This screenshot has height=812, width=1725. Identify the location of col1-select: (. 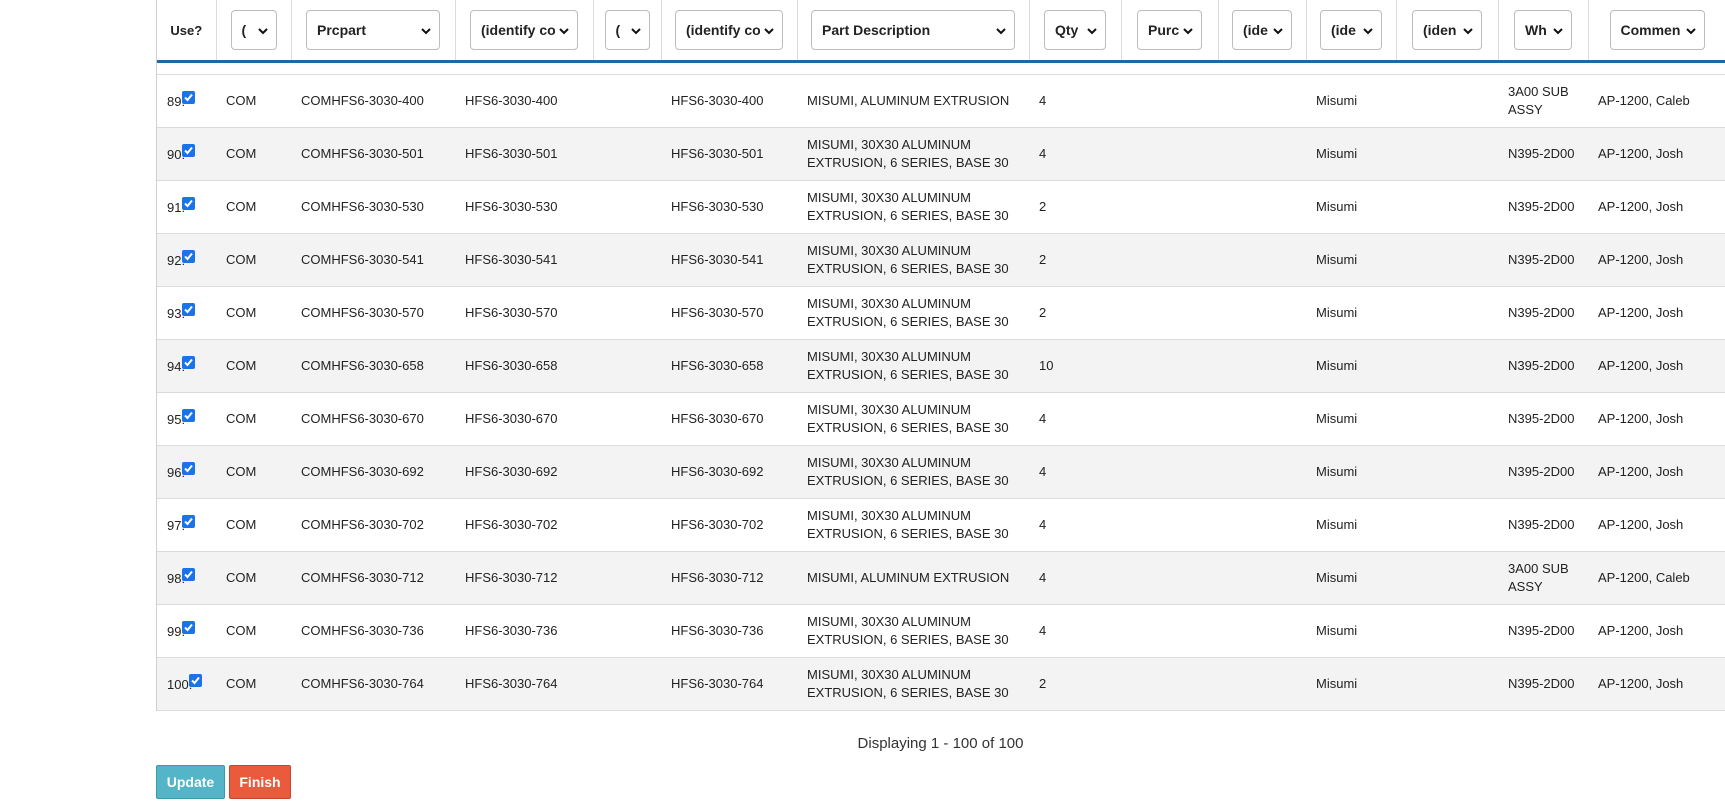
(253, 30).